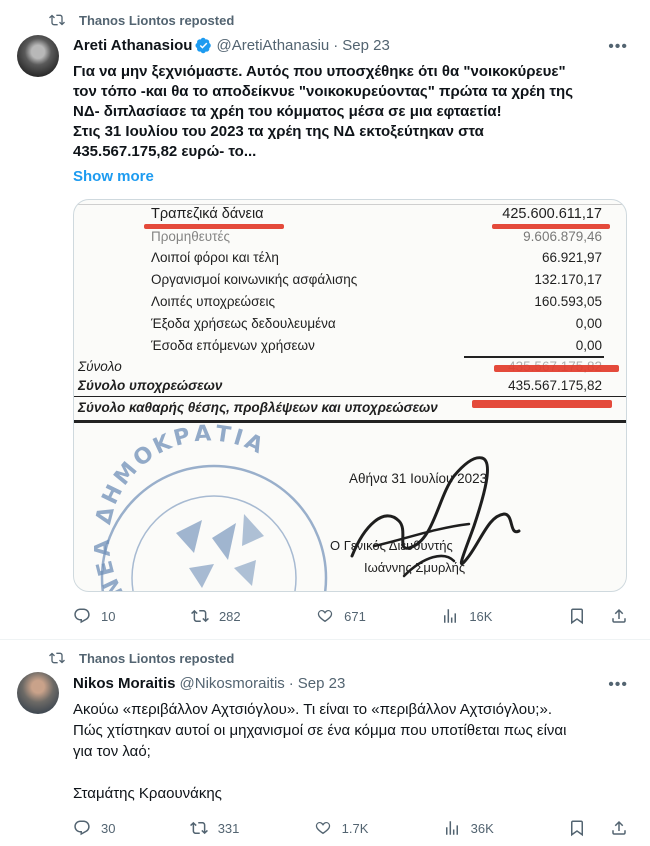 This screenshot has width=650, height=846. Describe the element at coordinates (190, 236) in the screenshot. I see `doc-row-label: Προμηθευτές` at that location.